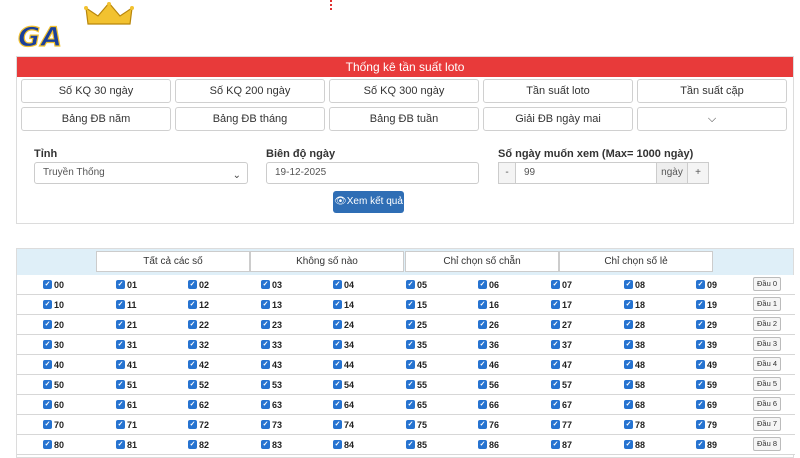 This screenshot has width=800, height=458. Describe the element at coordinates (404, 91) in the screenshot. I see `btn-so-kq-300: Số KQ 300 ngày` at that location.